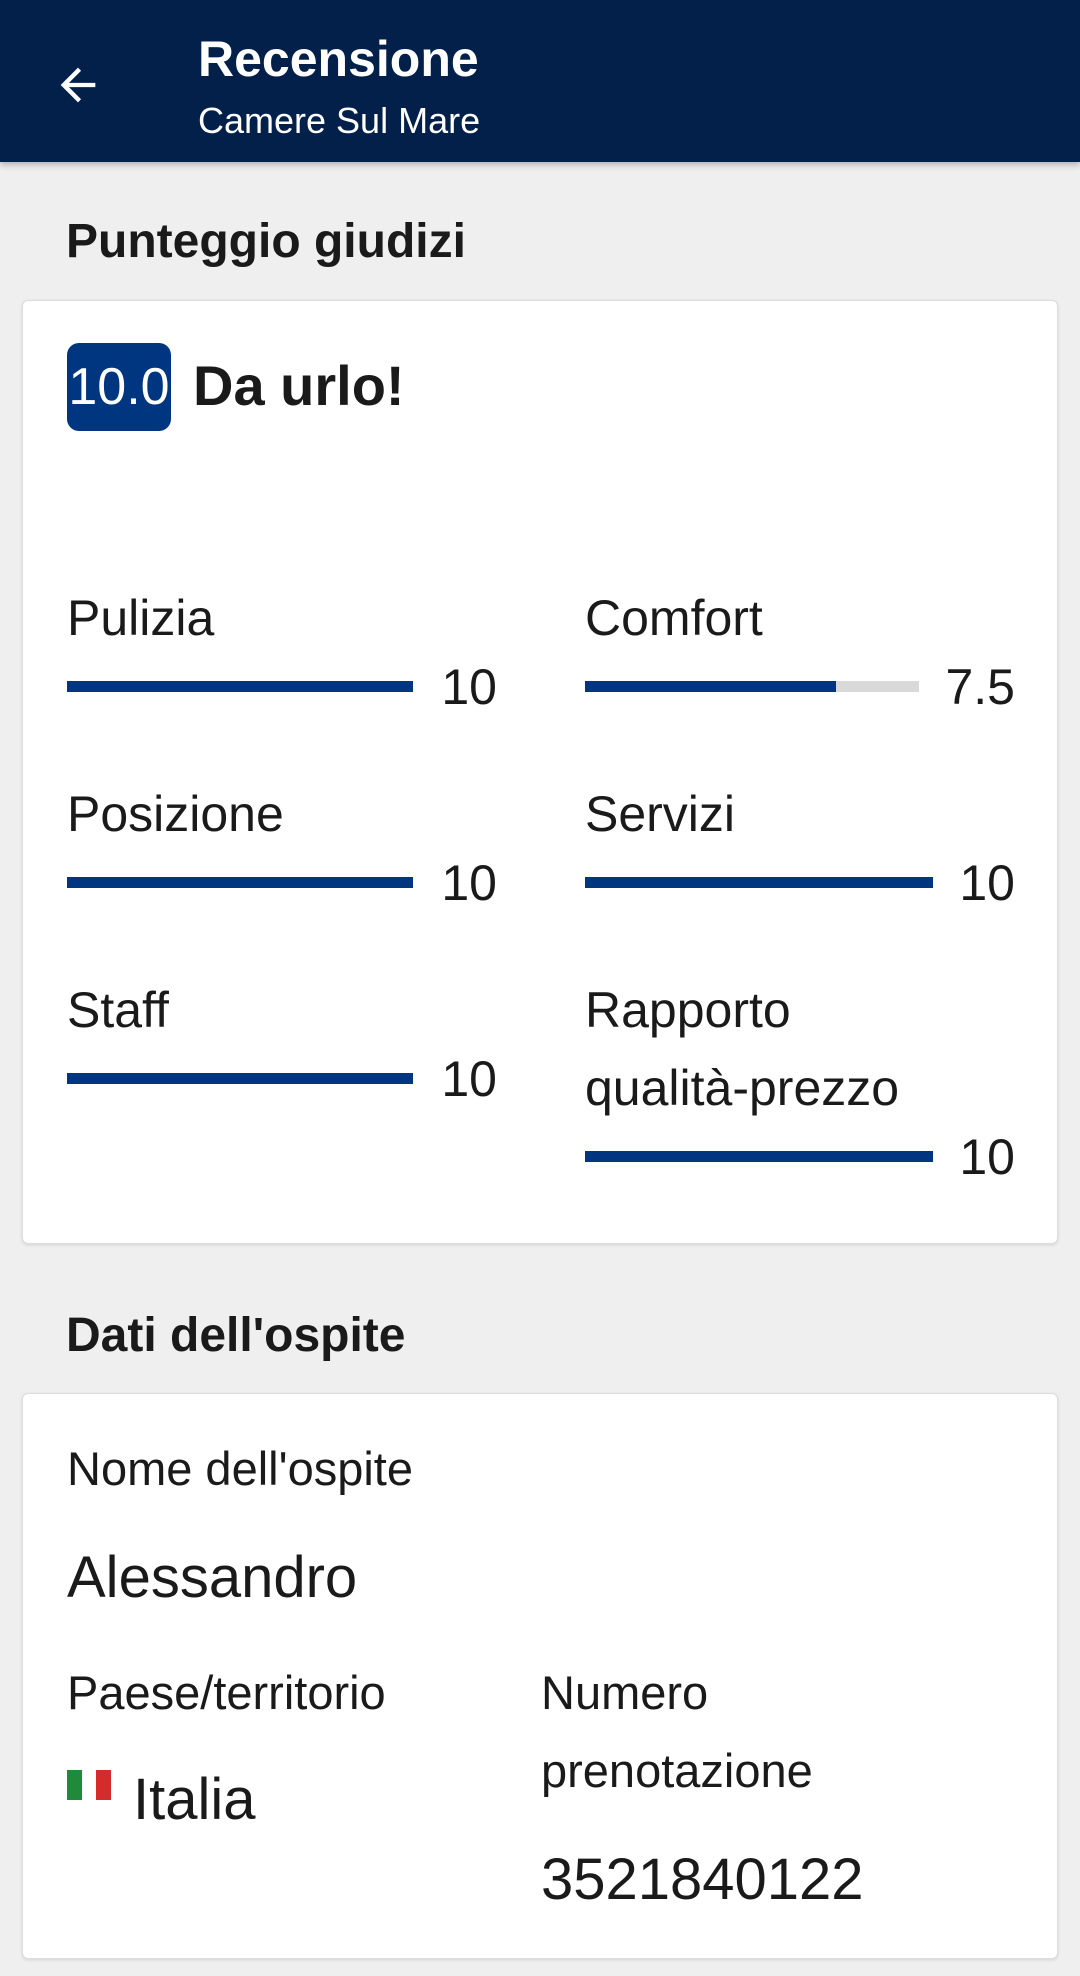 The width and height of the screenshot is (1080, 1976). What do you see at coordinates (240, 1468) in the screenshot?
I see `guest-name-label: Nome dell'ospite` at bounding box center [240, 1468].